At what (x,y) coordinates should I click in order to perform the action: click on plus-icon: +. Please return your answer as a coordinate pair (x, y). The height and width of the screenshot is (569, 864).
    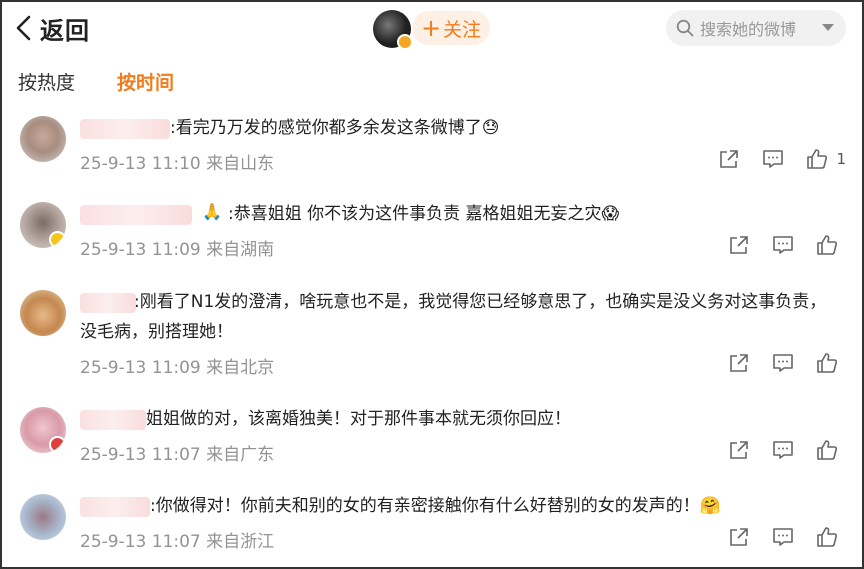
    Looking at the image, I should click on (431, 28).